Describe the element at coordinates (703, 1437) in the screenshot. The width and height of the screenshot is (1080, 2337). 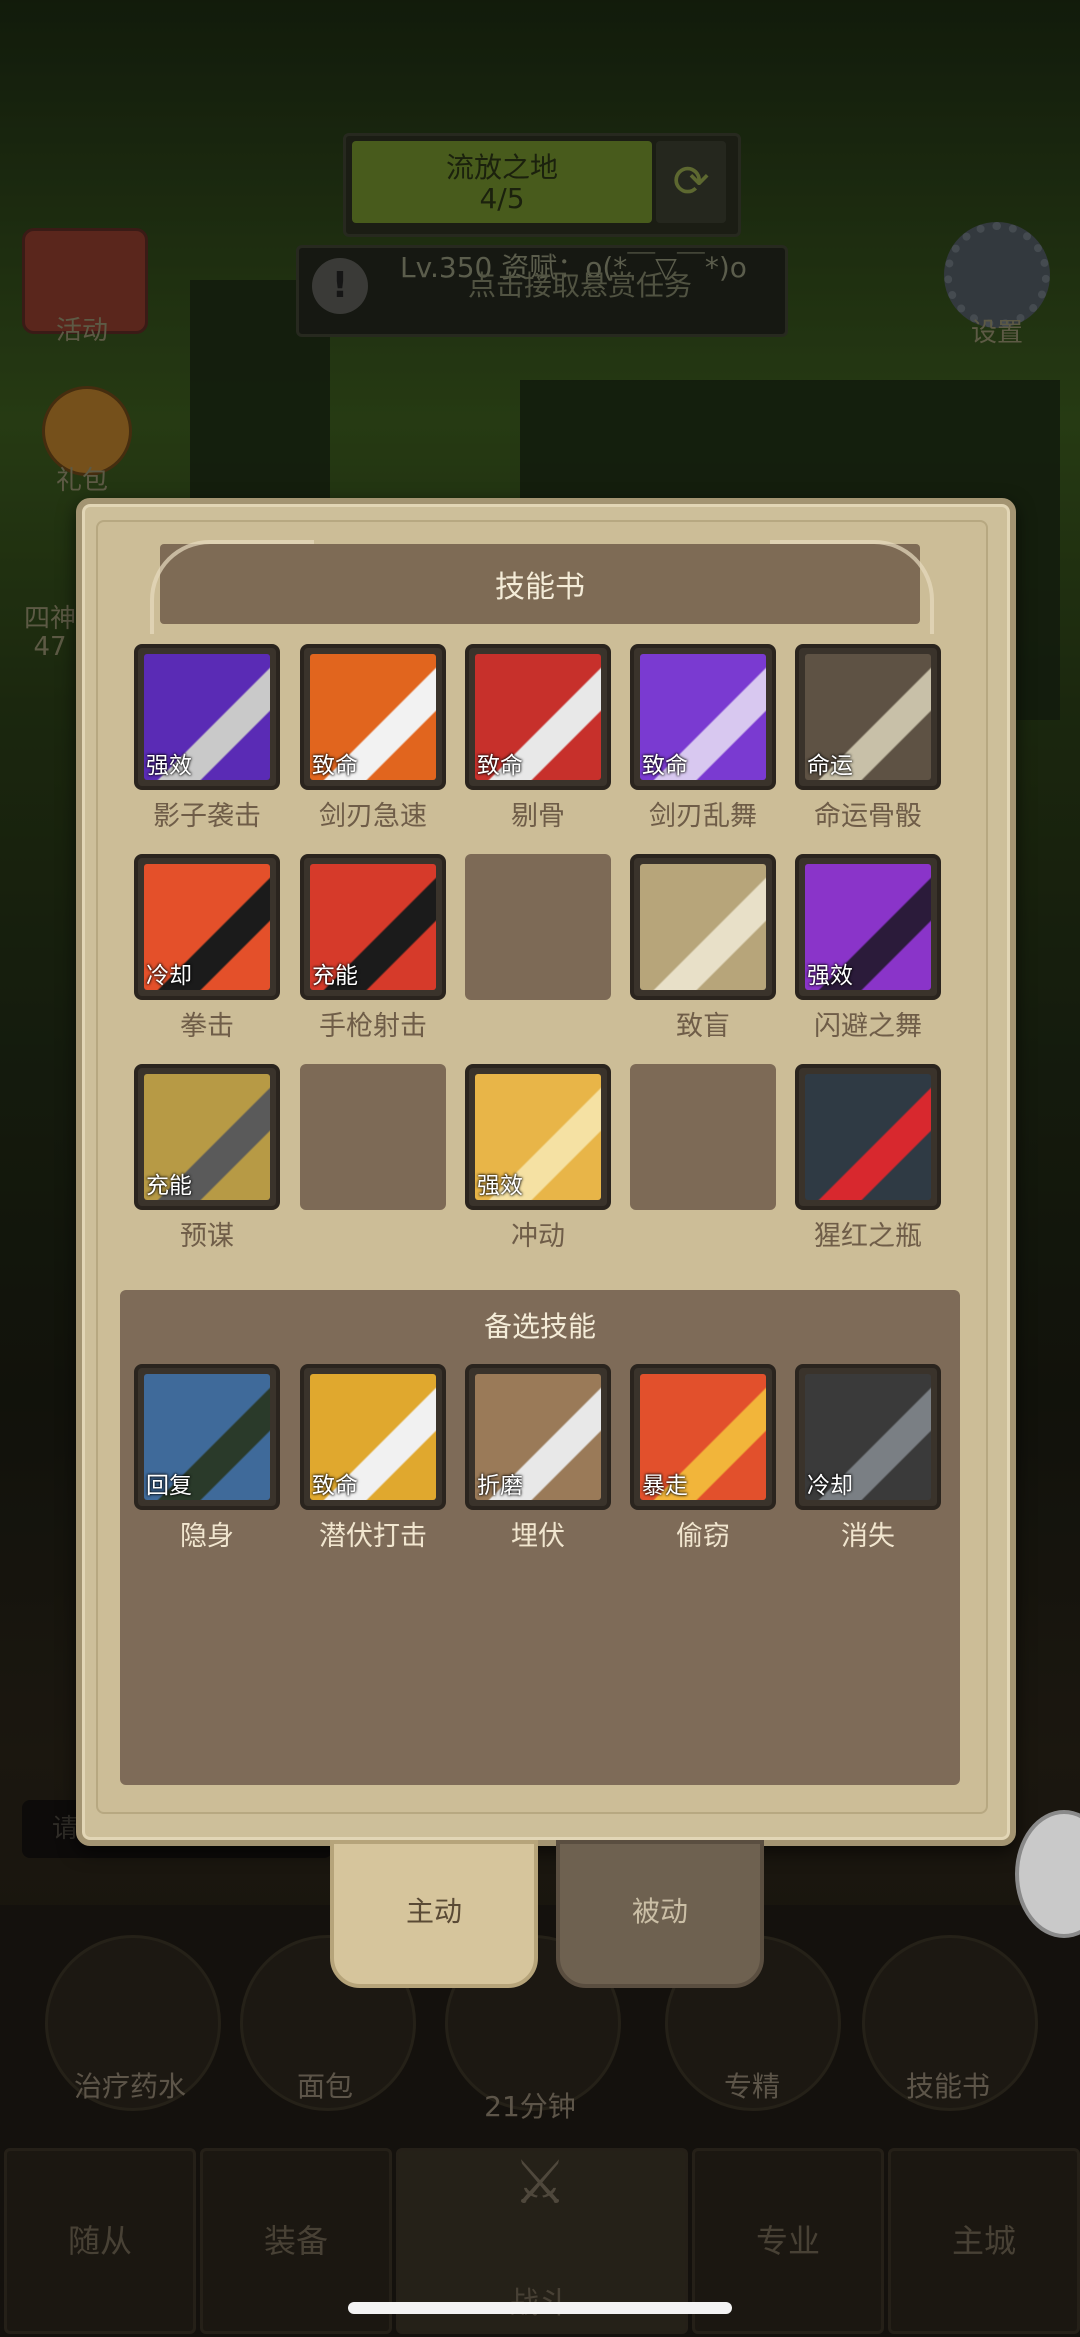
I see `skill-slot: 暴走` at that location.